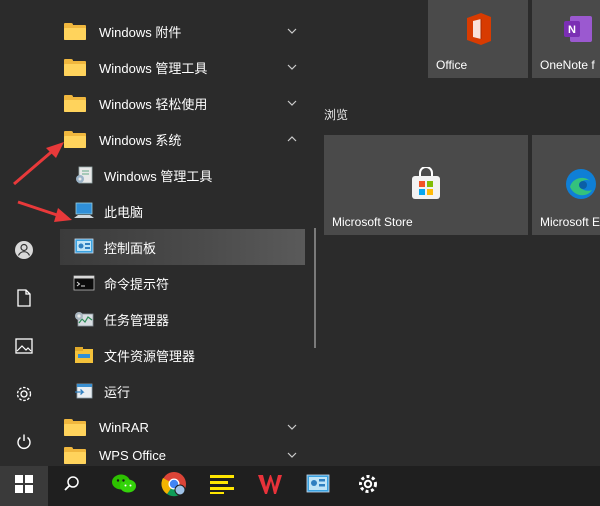 The width and height of the screenshot is (600, 506). Describe the element at coordinates (24, 250) in the screenshot. I see `user-icon` at that location.